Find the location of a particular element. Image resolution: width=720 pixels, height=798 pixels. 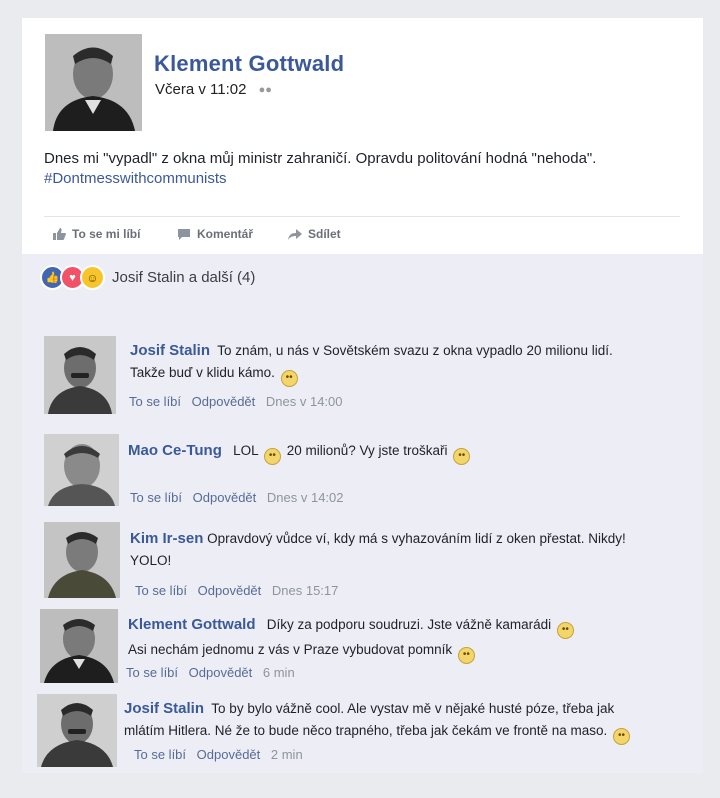

comment-time: 2 min is located at coordinates (287, 754).